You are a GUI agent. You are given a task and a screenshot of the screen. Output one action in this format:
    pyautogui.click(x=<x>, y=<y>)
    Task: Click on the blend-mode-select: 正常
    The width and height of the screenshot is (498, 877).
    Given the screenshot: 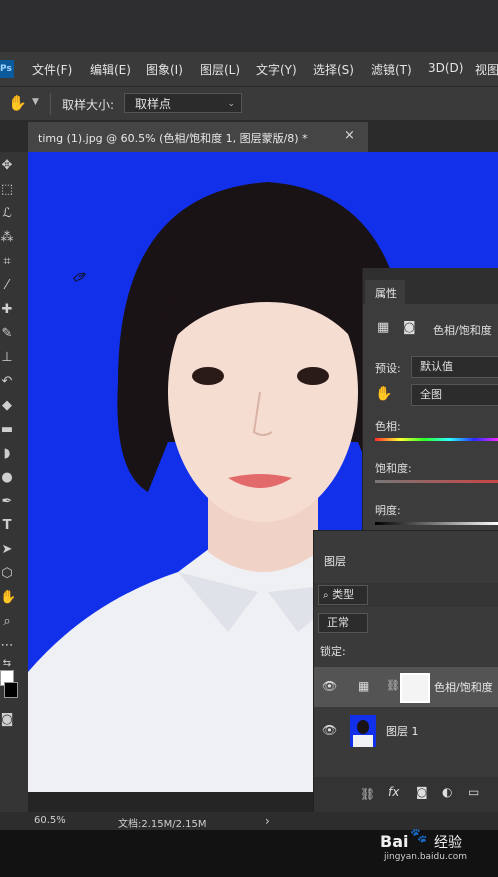 What is the action you would take?
    pyautogui.click(x=343, y=623)
    